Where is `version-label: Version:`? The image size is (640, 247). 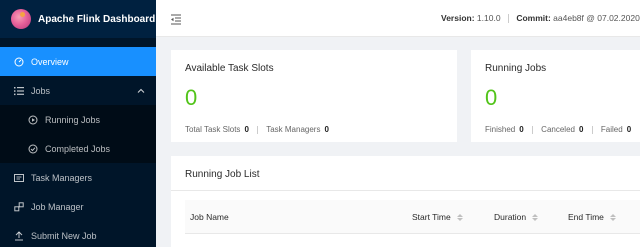
version-label: Version: is located at coordinates (458, 18).